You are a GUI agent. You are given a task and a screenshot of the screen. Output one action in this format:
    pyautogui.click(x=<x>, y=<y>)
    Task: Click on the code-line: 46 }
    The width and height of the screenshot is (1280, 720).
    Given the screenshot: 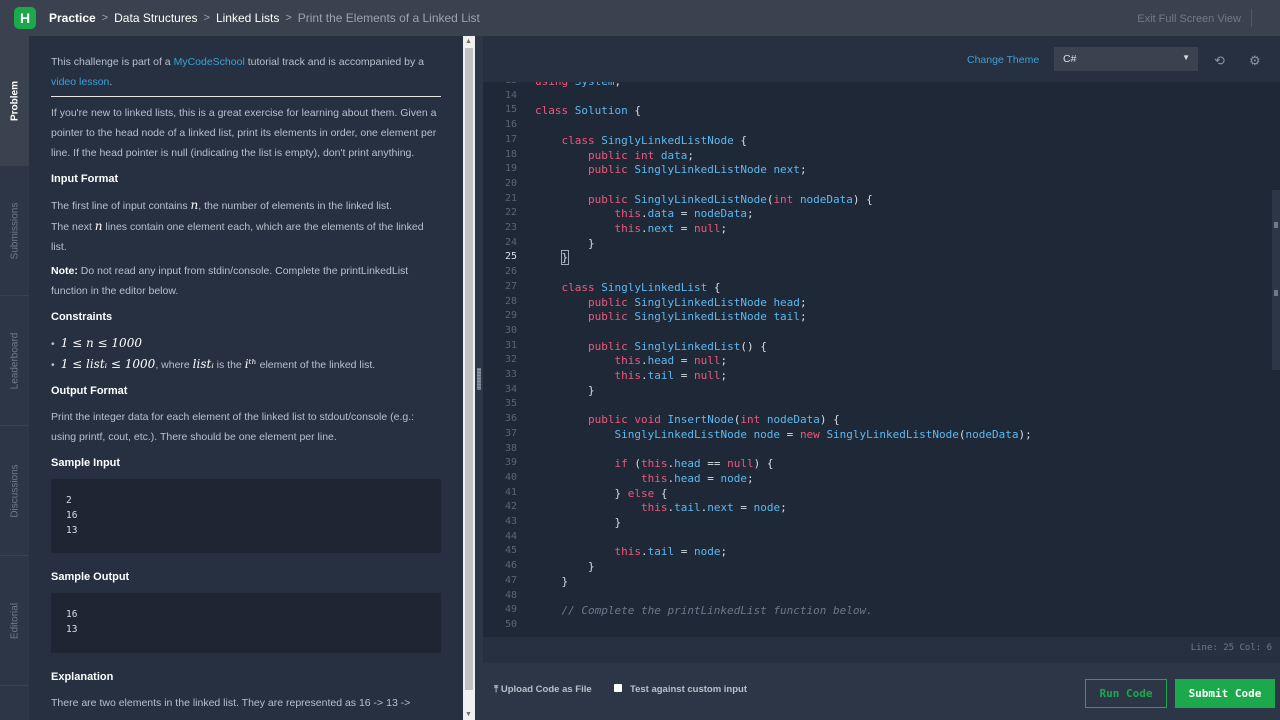 What is the action you would take?
    pyautogui.click(x=881, y=567)
    